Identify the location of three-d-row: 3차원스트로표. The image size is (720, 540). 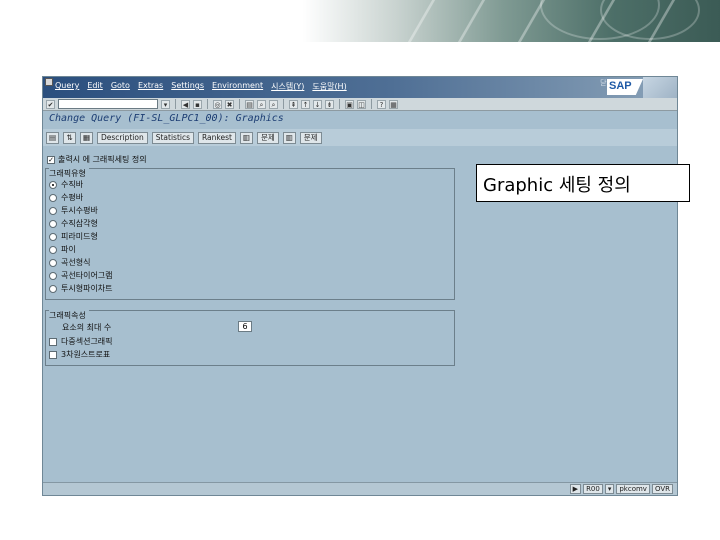
(79, 354).